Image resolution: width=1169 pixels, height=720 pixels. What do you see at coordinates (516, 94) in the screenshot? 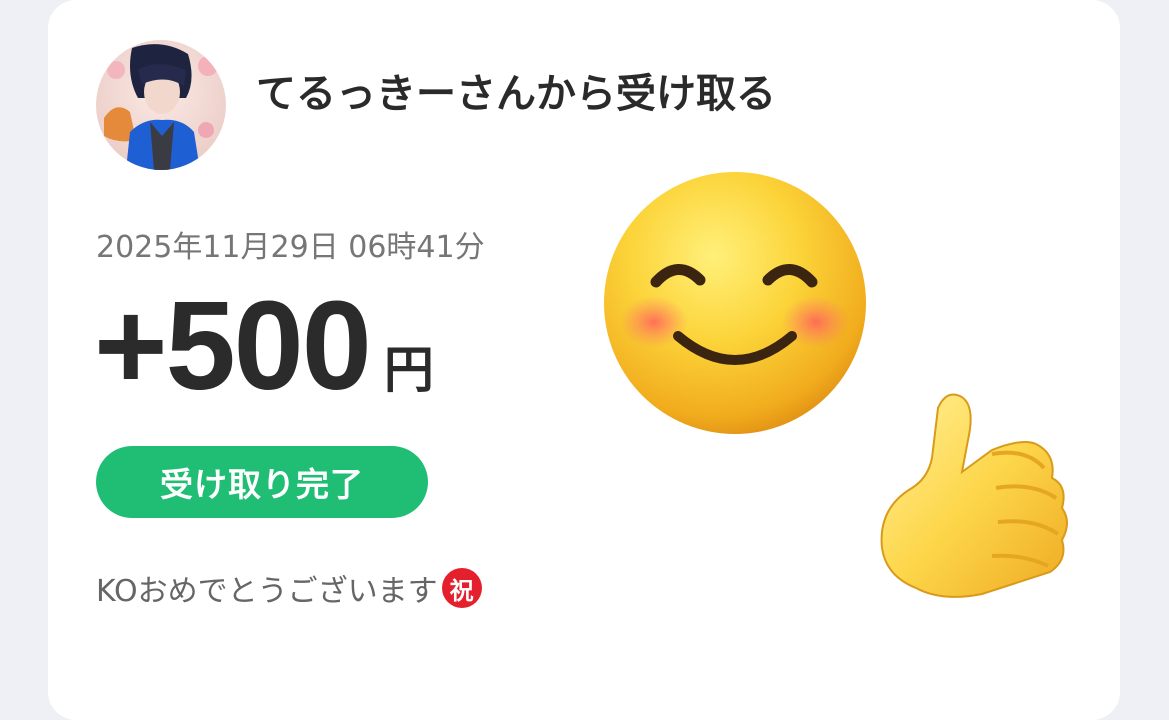
I see `sender-title: てるっきーさんから受け取る` at bounding box center [516, 94].